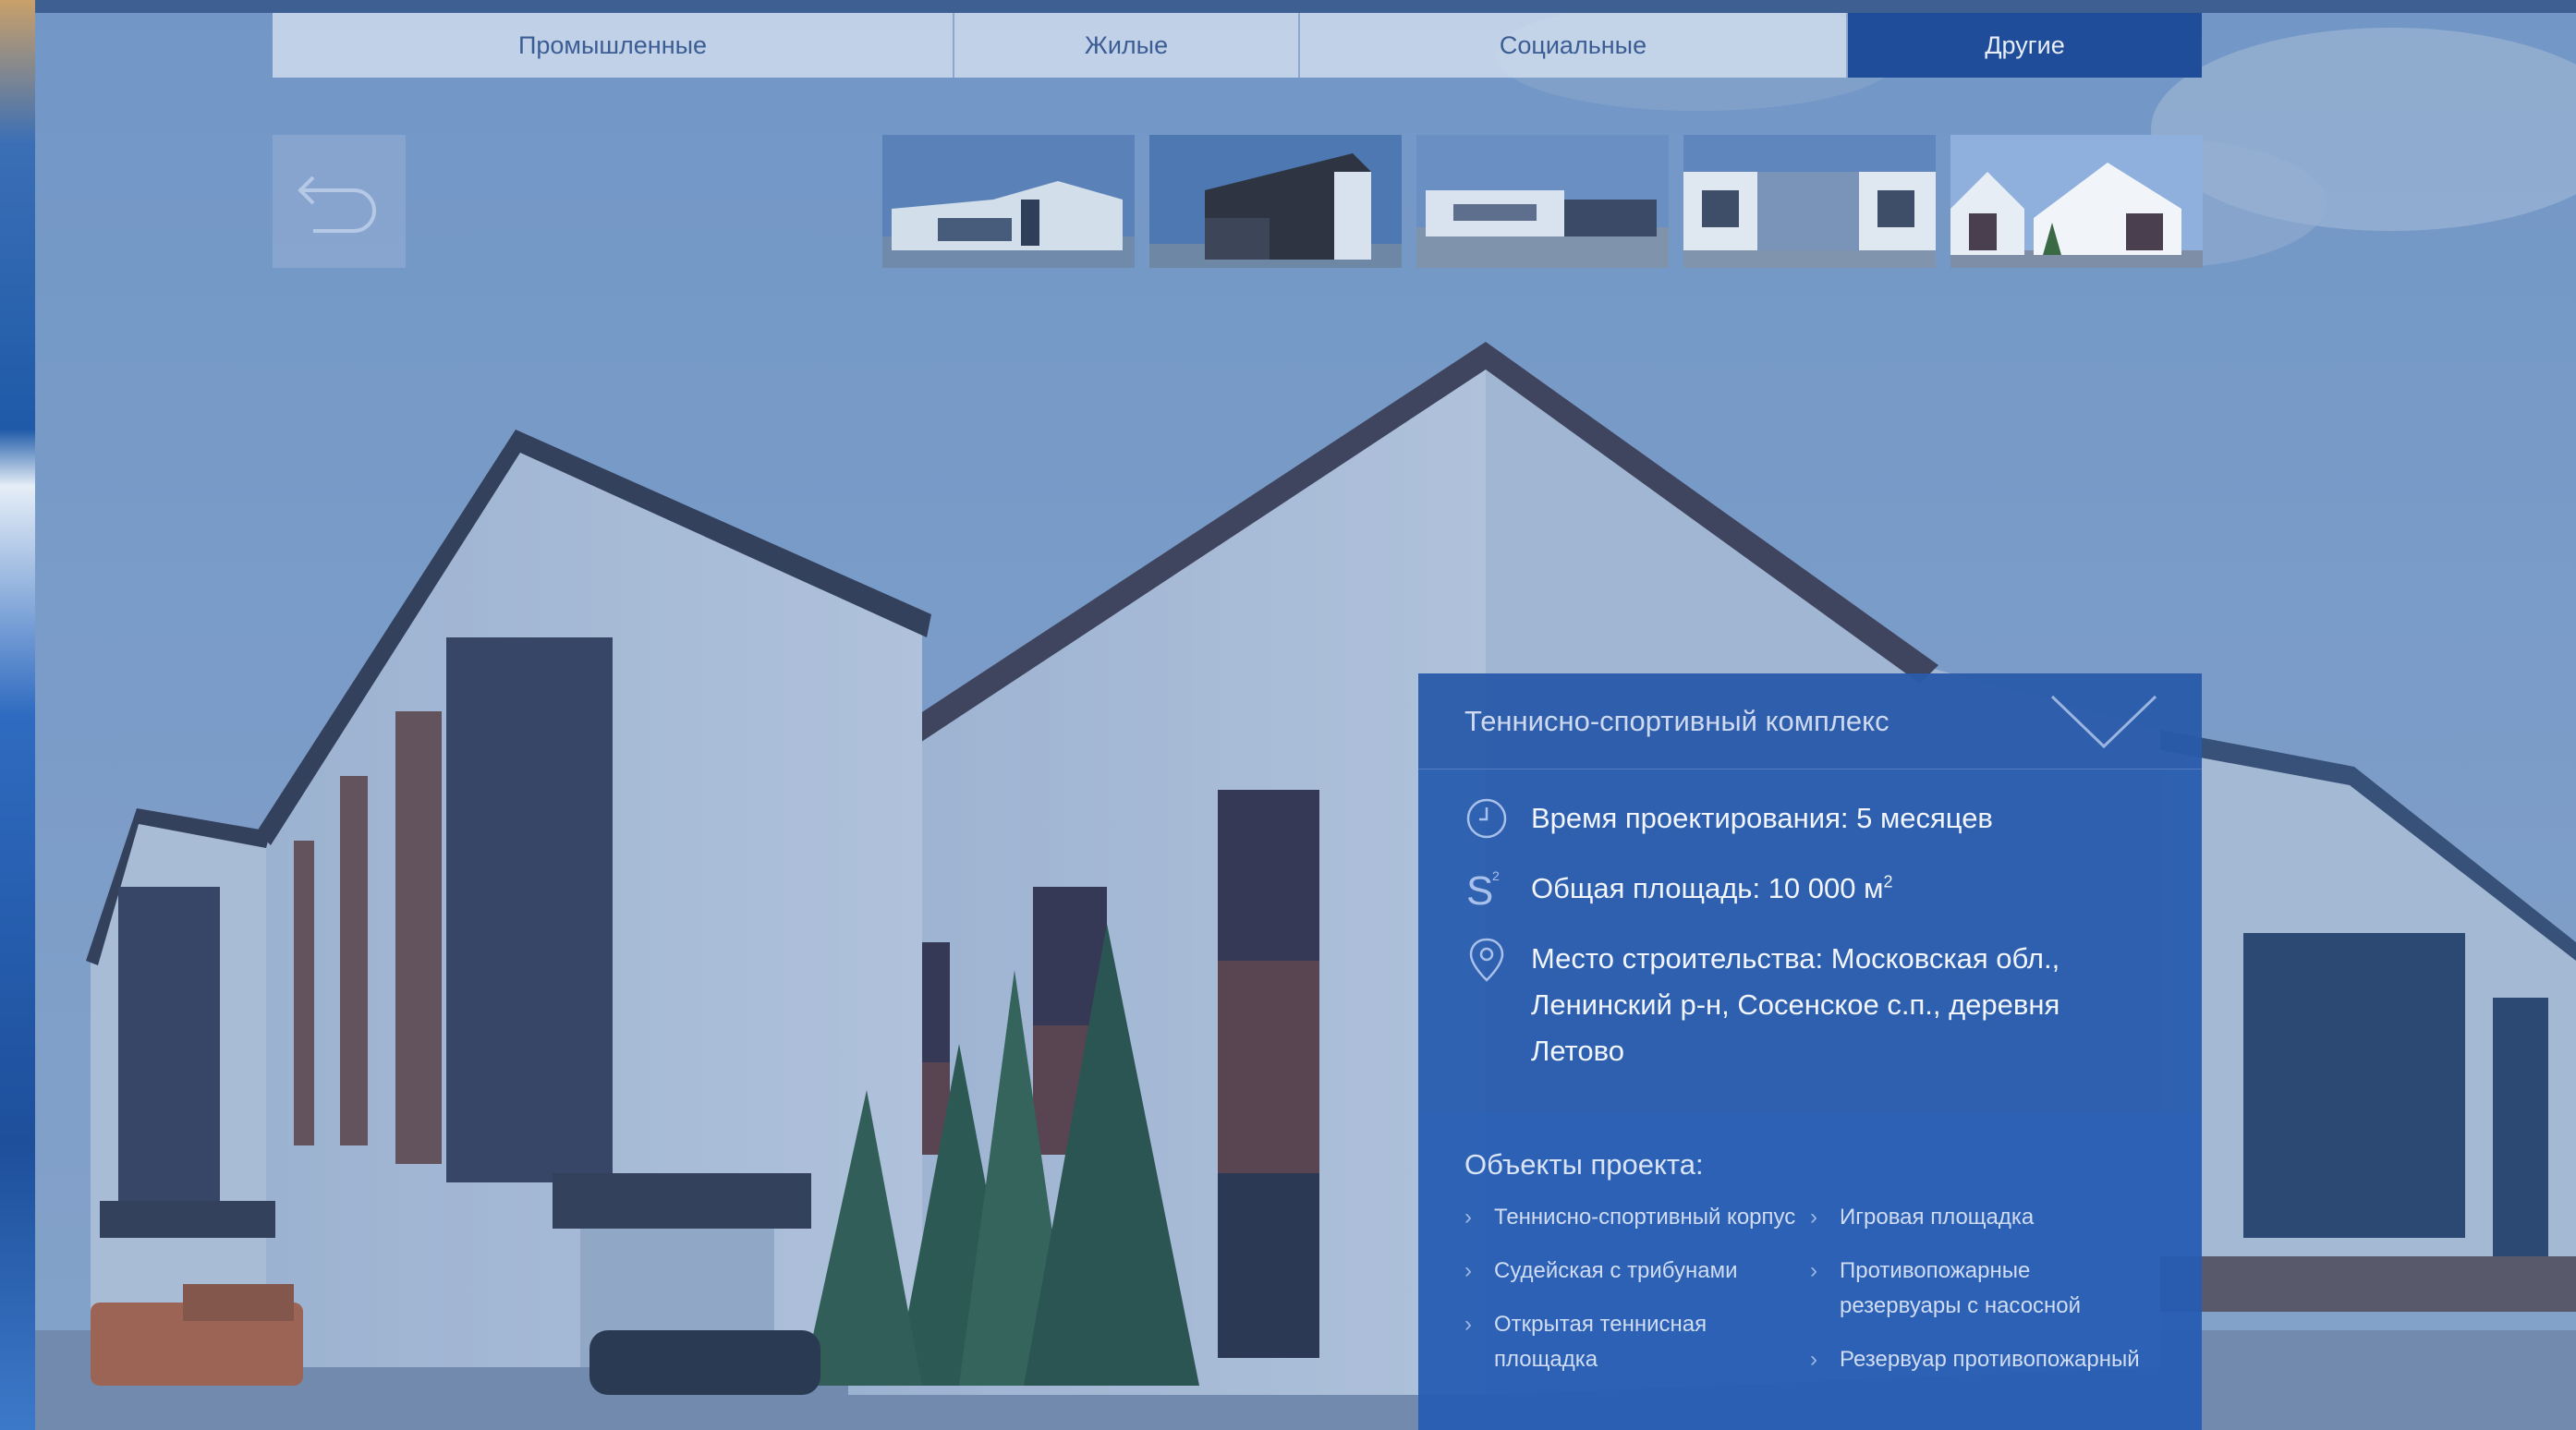 The image size is (2576, 1430). I want to click on top-bar, so click(1305, 7).